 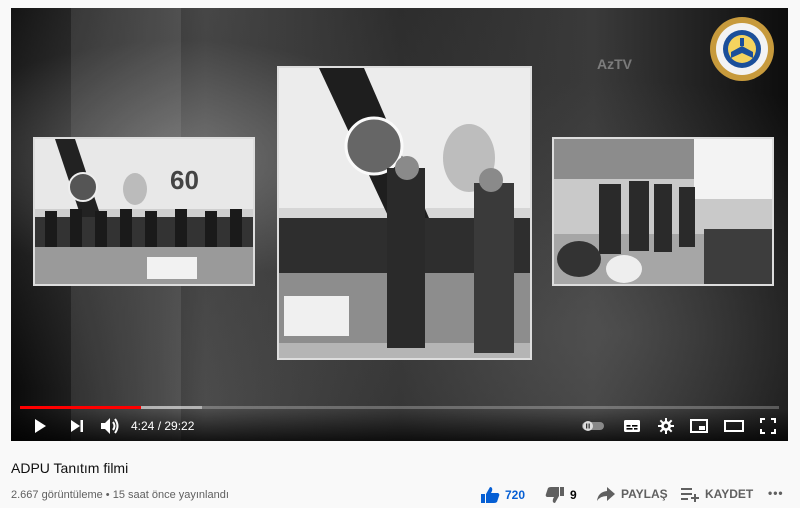 I want to click on next-icon, so click(x=77, y=426).